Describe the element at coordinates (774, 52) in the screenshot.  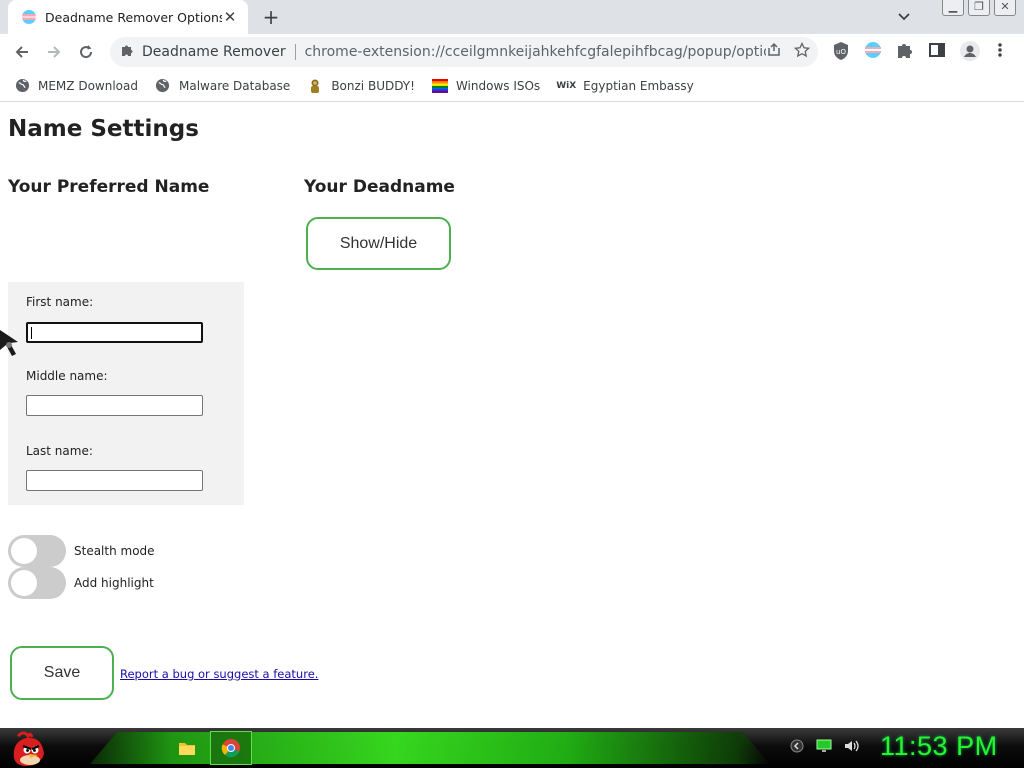
I see `share-icon` at that location.